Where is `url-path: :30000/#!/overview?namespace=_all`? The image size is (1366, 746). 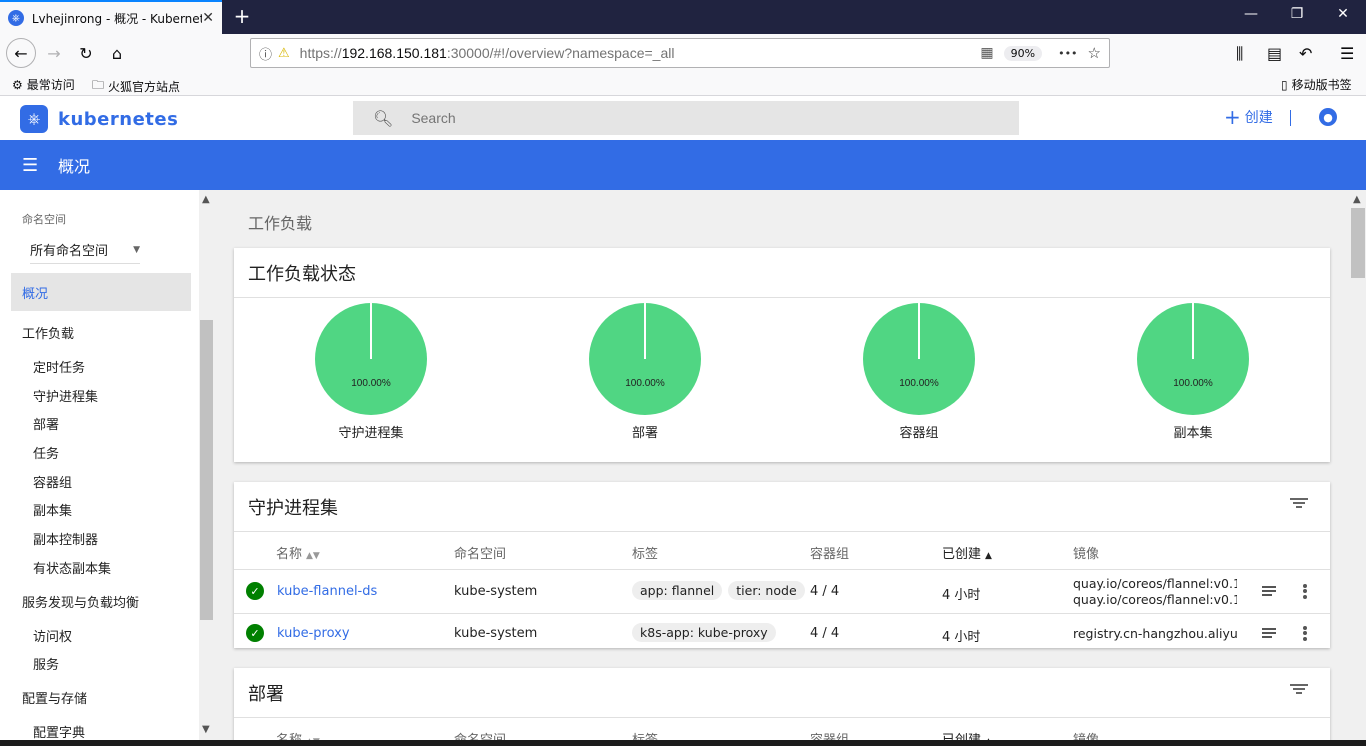
url-path: :30000/#!/overview?namespace=_all is located at coordinates (560, 53).